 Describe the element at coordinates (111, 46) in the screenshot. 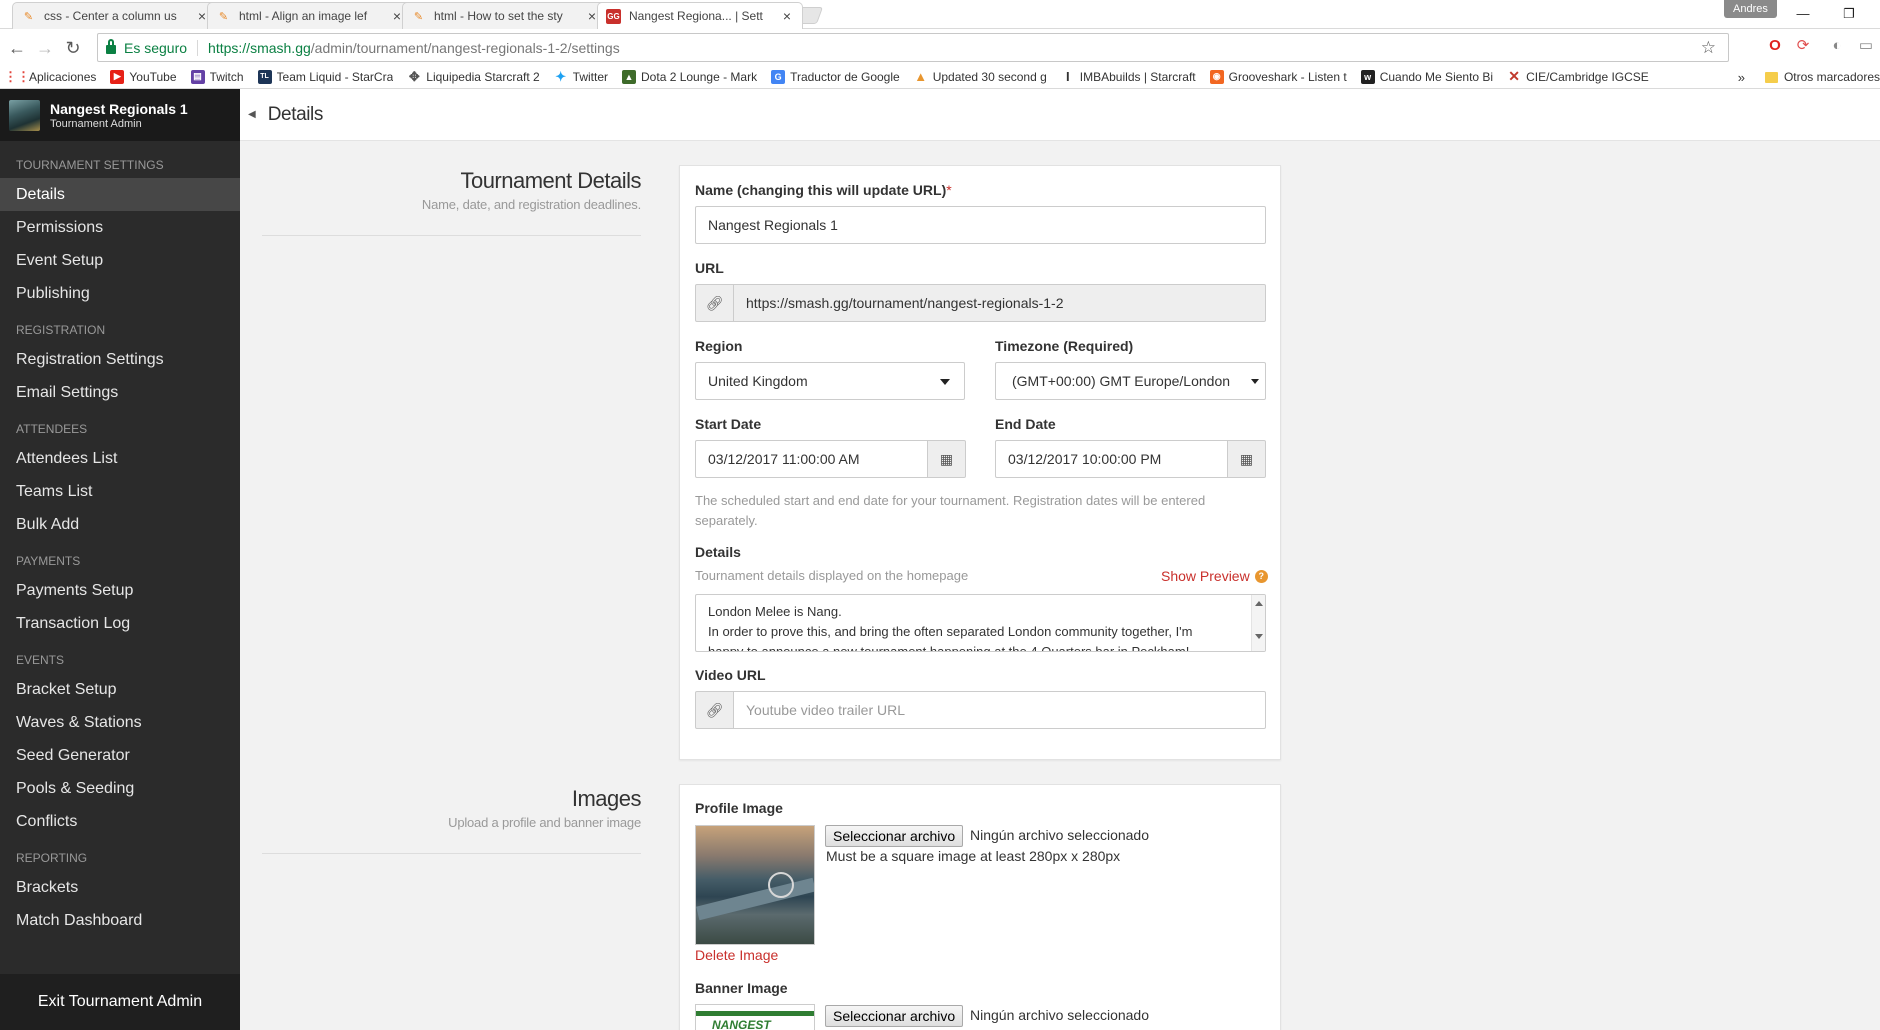

I see `lock-icon` at that location.